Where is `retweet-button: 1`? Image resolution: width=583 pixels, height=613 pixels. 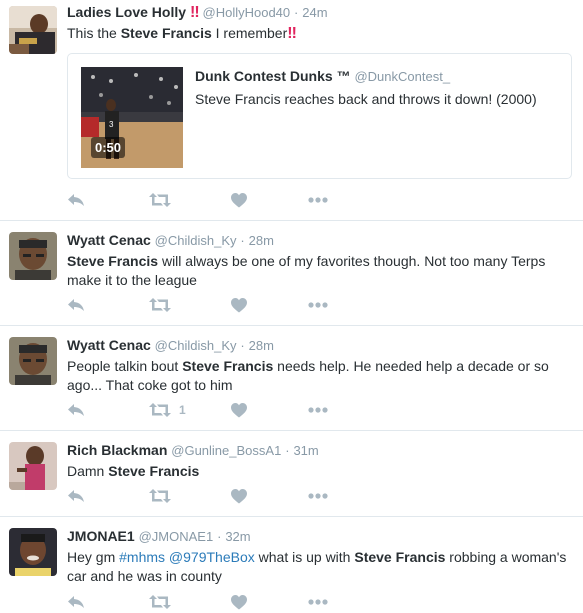
retweet-button: 1 is located at coordinates (167, 410).